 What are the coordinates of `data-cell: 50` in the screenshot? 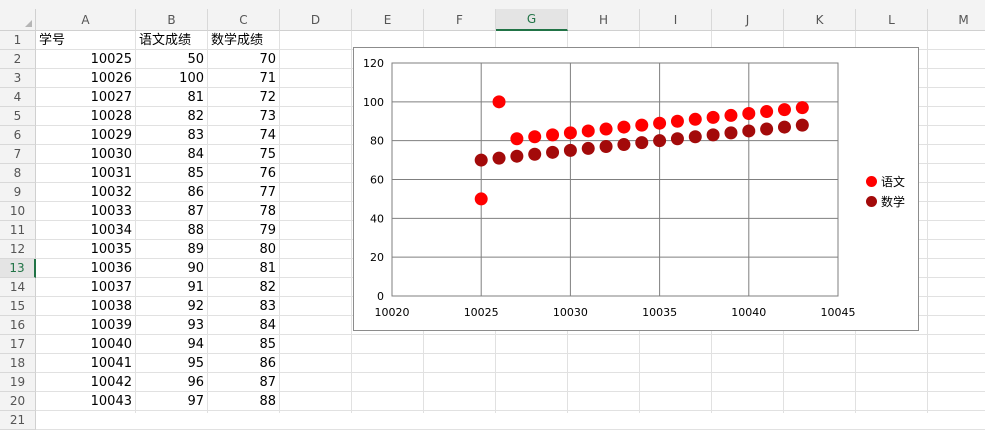 It's located at (171, 59).